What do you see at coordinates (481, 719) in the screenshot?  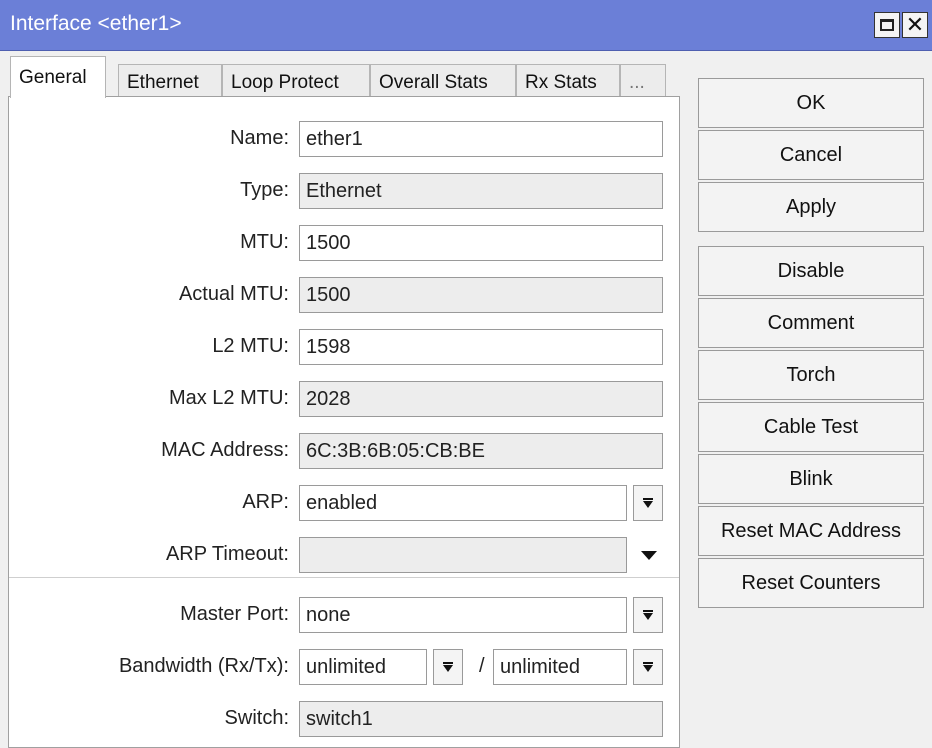 I see `switch-field: switch1` at bounding box center [481, 719].